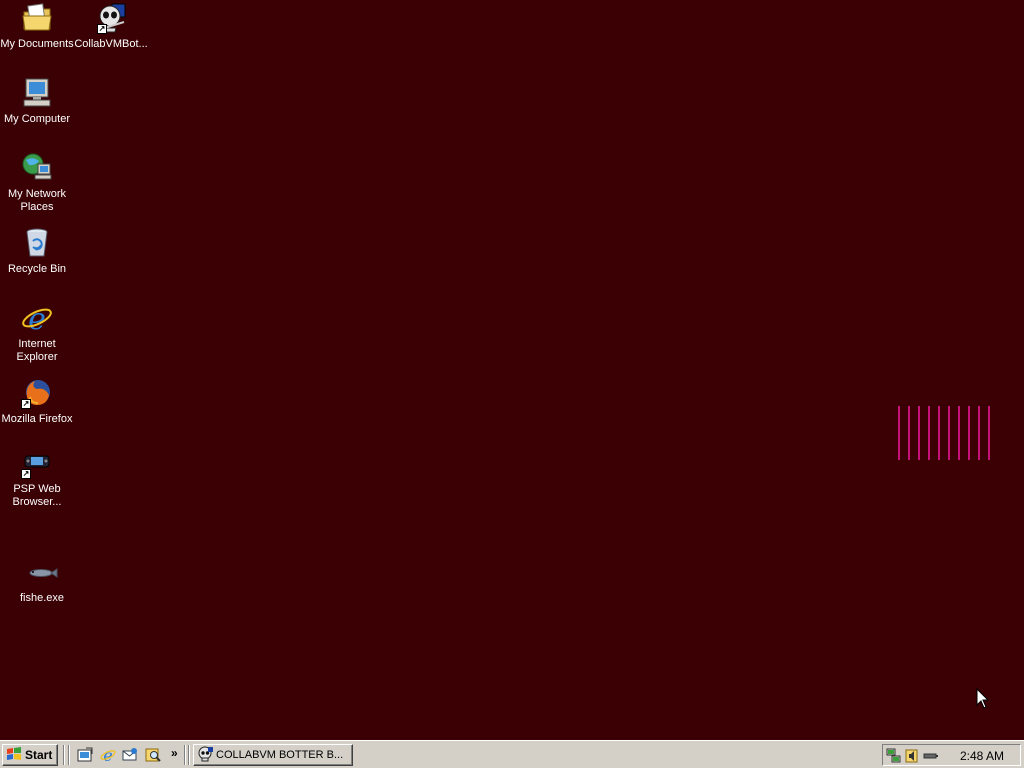 This screenshot has height=768, width=1024. I want to click on clock: 2:48 AM, so click(982, 756).